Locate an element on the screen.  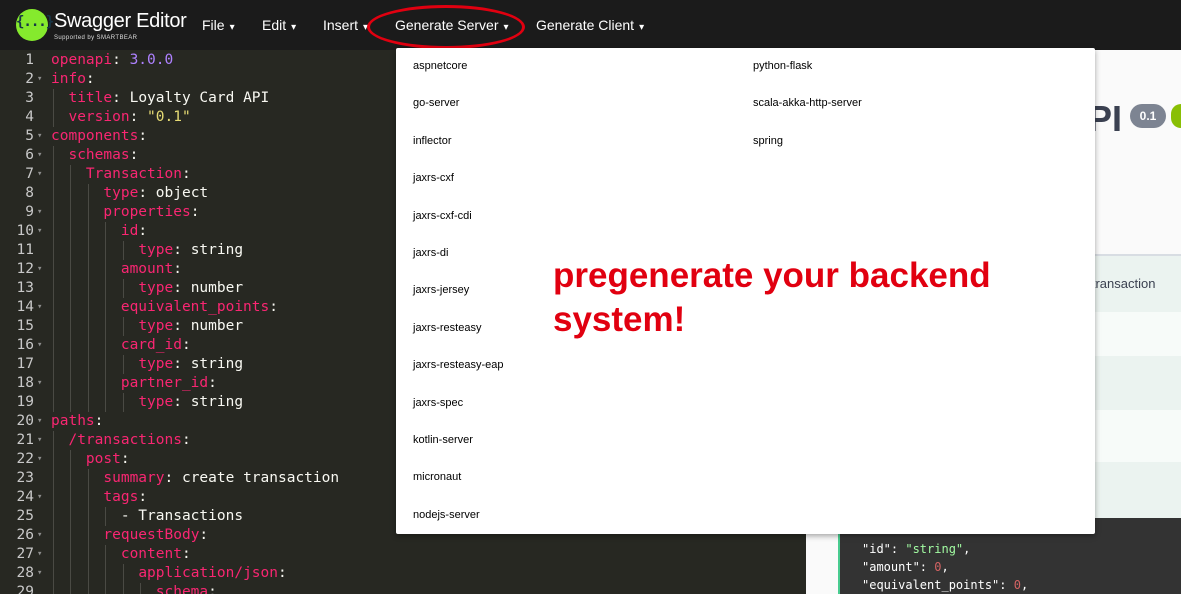
line-number: 13 is located at coordinates (25, 288).